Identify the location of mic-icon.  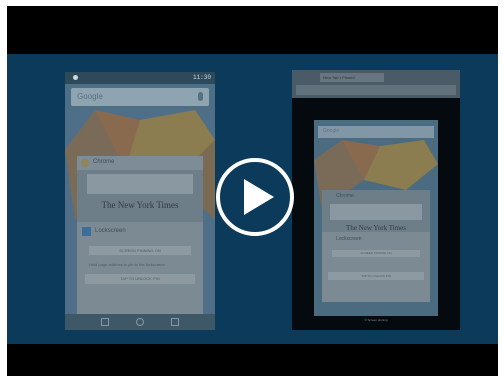
(200, 96).